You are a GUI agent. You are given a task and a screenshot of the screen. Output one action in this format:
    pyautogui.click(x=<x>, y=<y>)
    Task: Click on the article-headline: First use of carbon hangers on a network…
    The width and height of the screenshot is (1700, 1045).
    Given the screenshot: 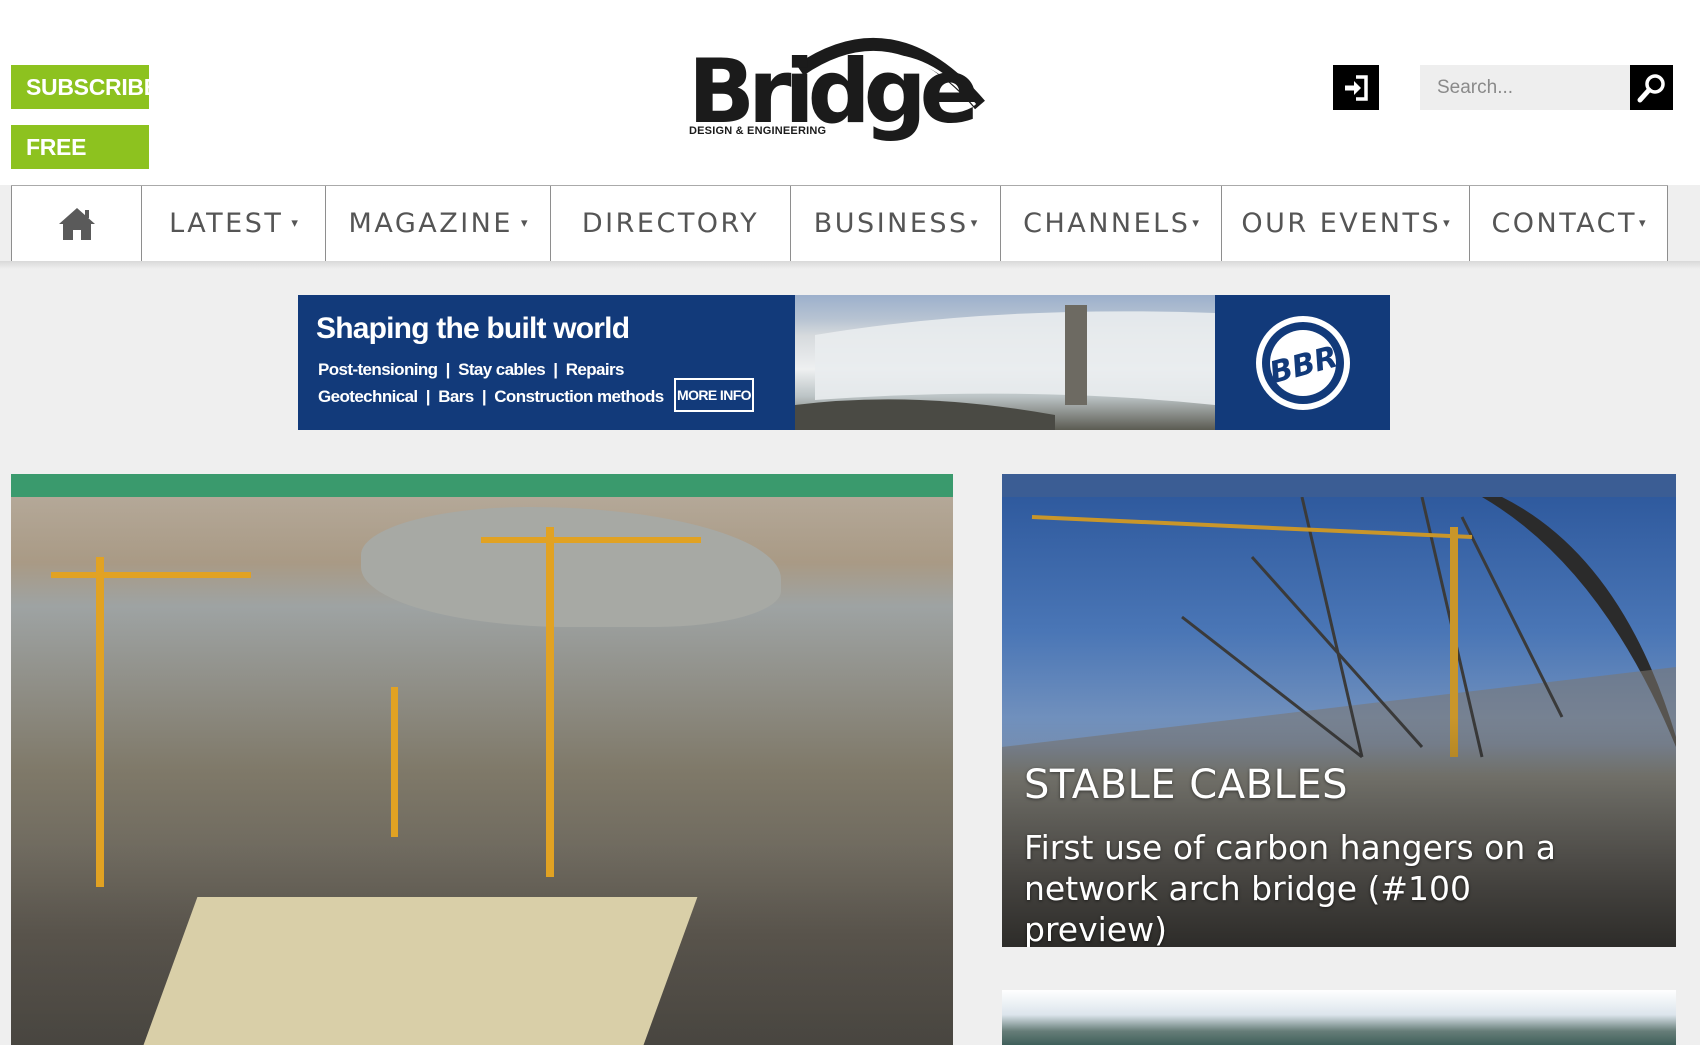 What is the action you would take?
    pyautogui.click(x=1324, y=887)
    